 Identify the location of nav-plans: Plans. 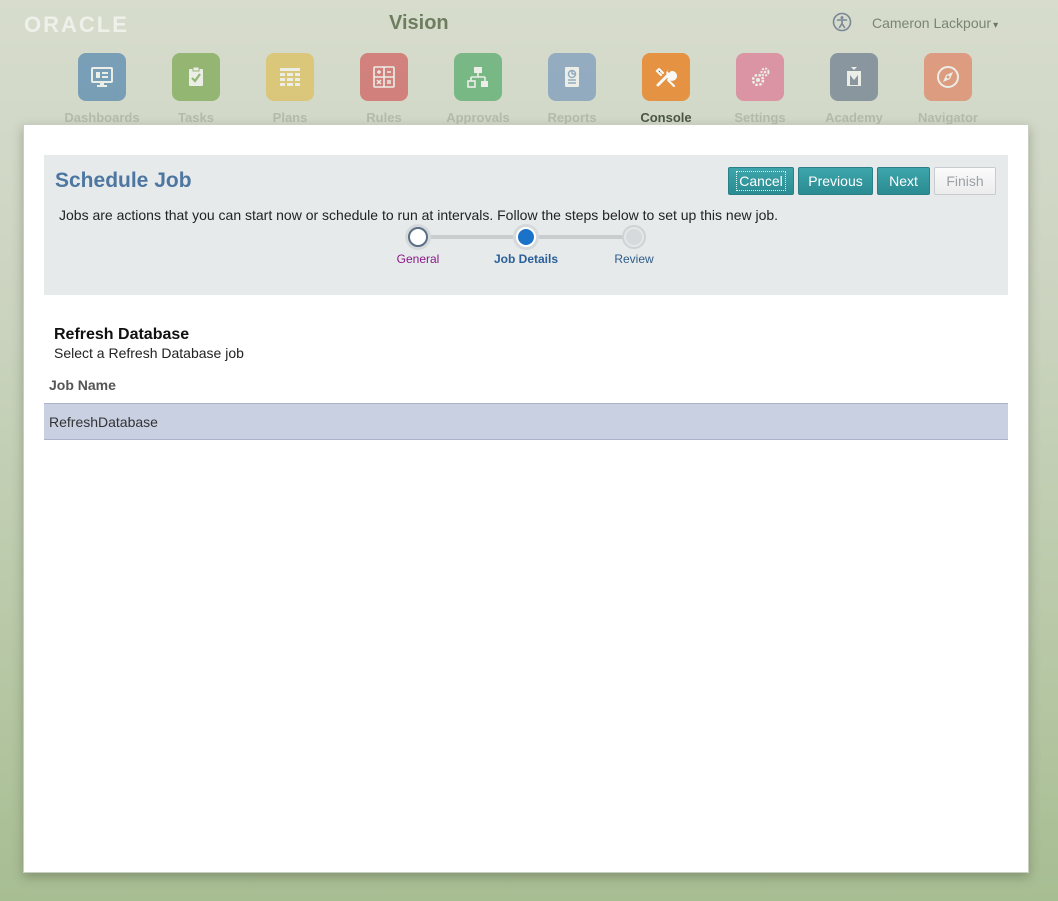
(290, 89).